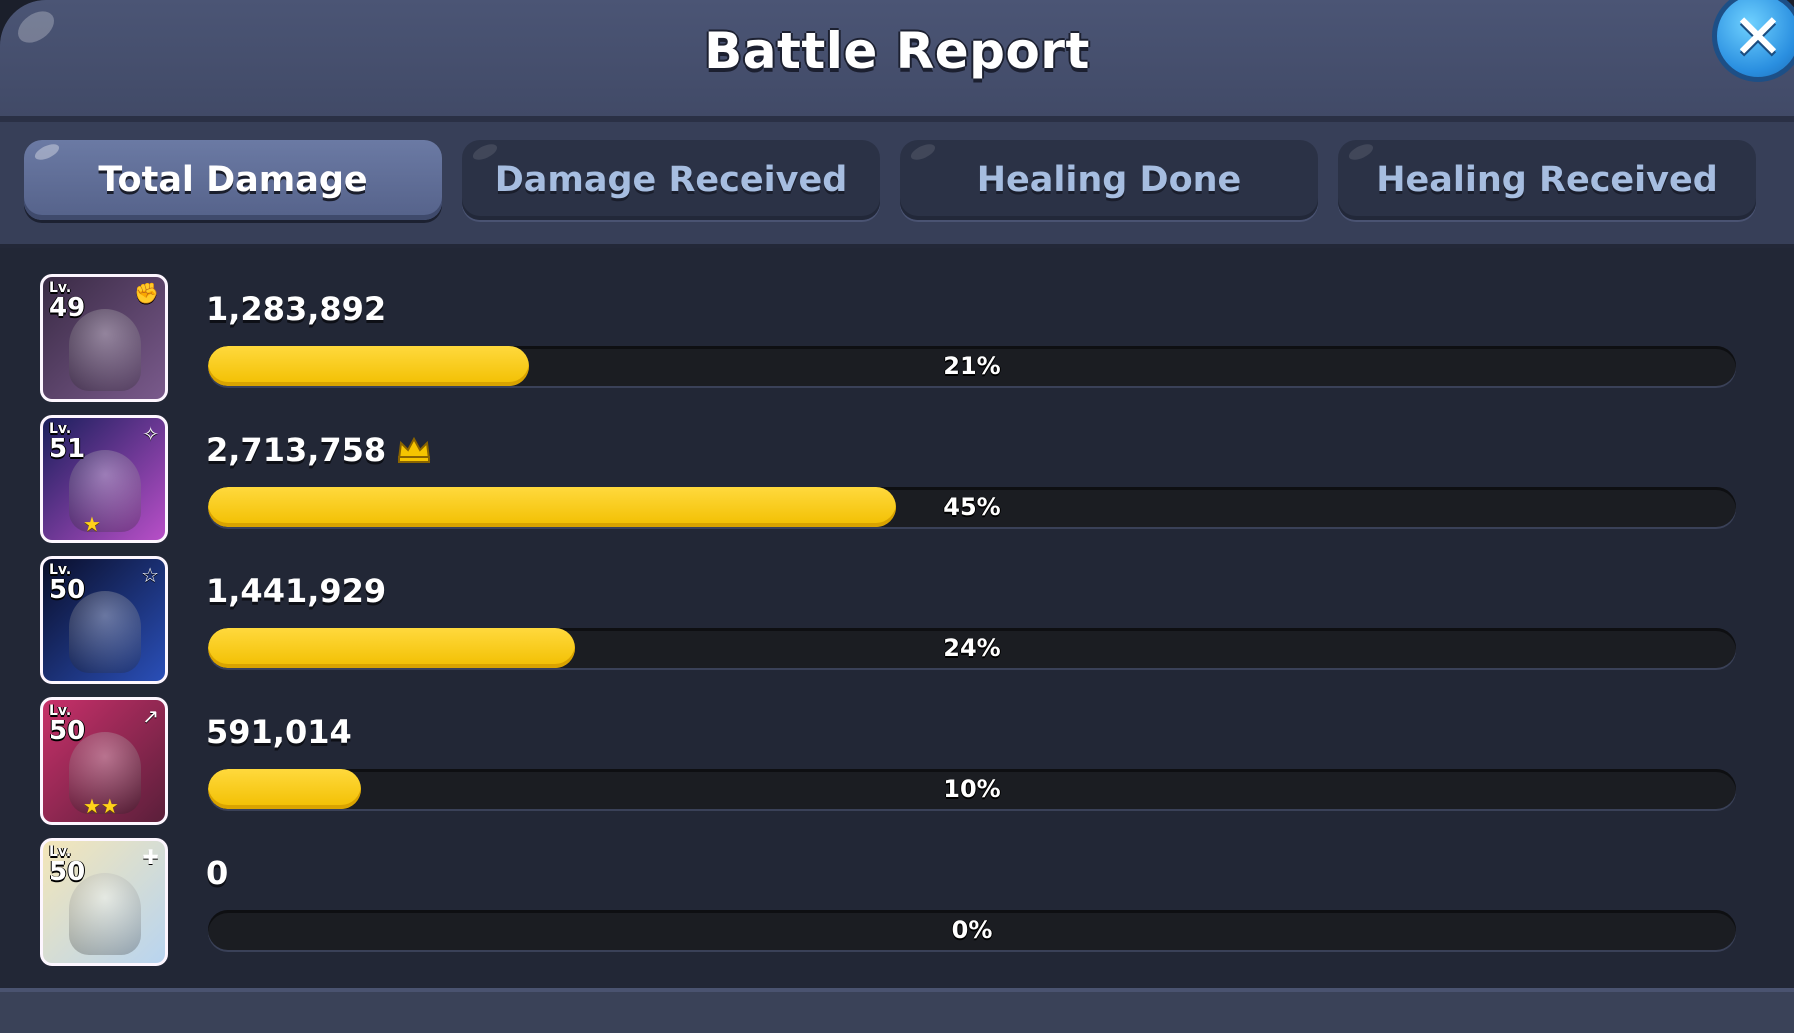  I want to click on magic-icon: ✧, so click(150, 434).